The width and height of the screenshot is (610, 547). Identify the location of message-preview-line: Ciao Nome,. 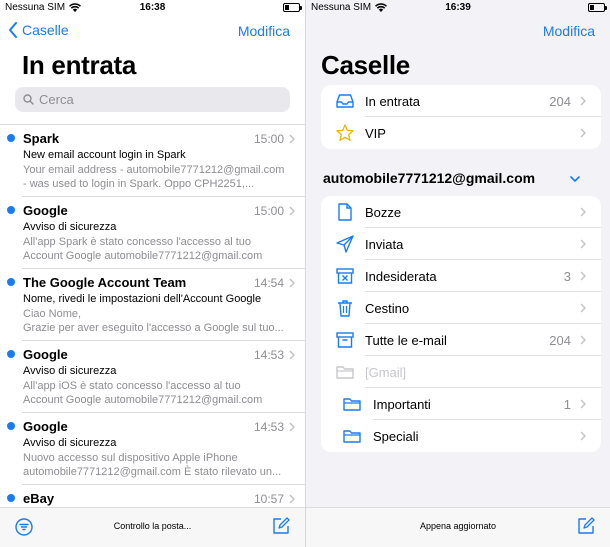
(52, 314).